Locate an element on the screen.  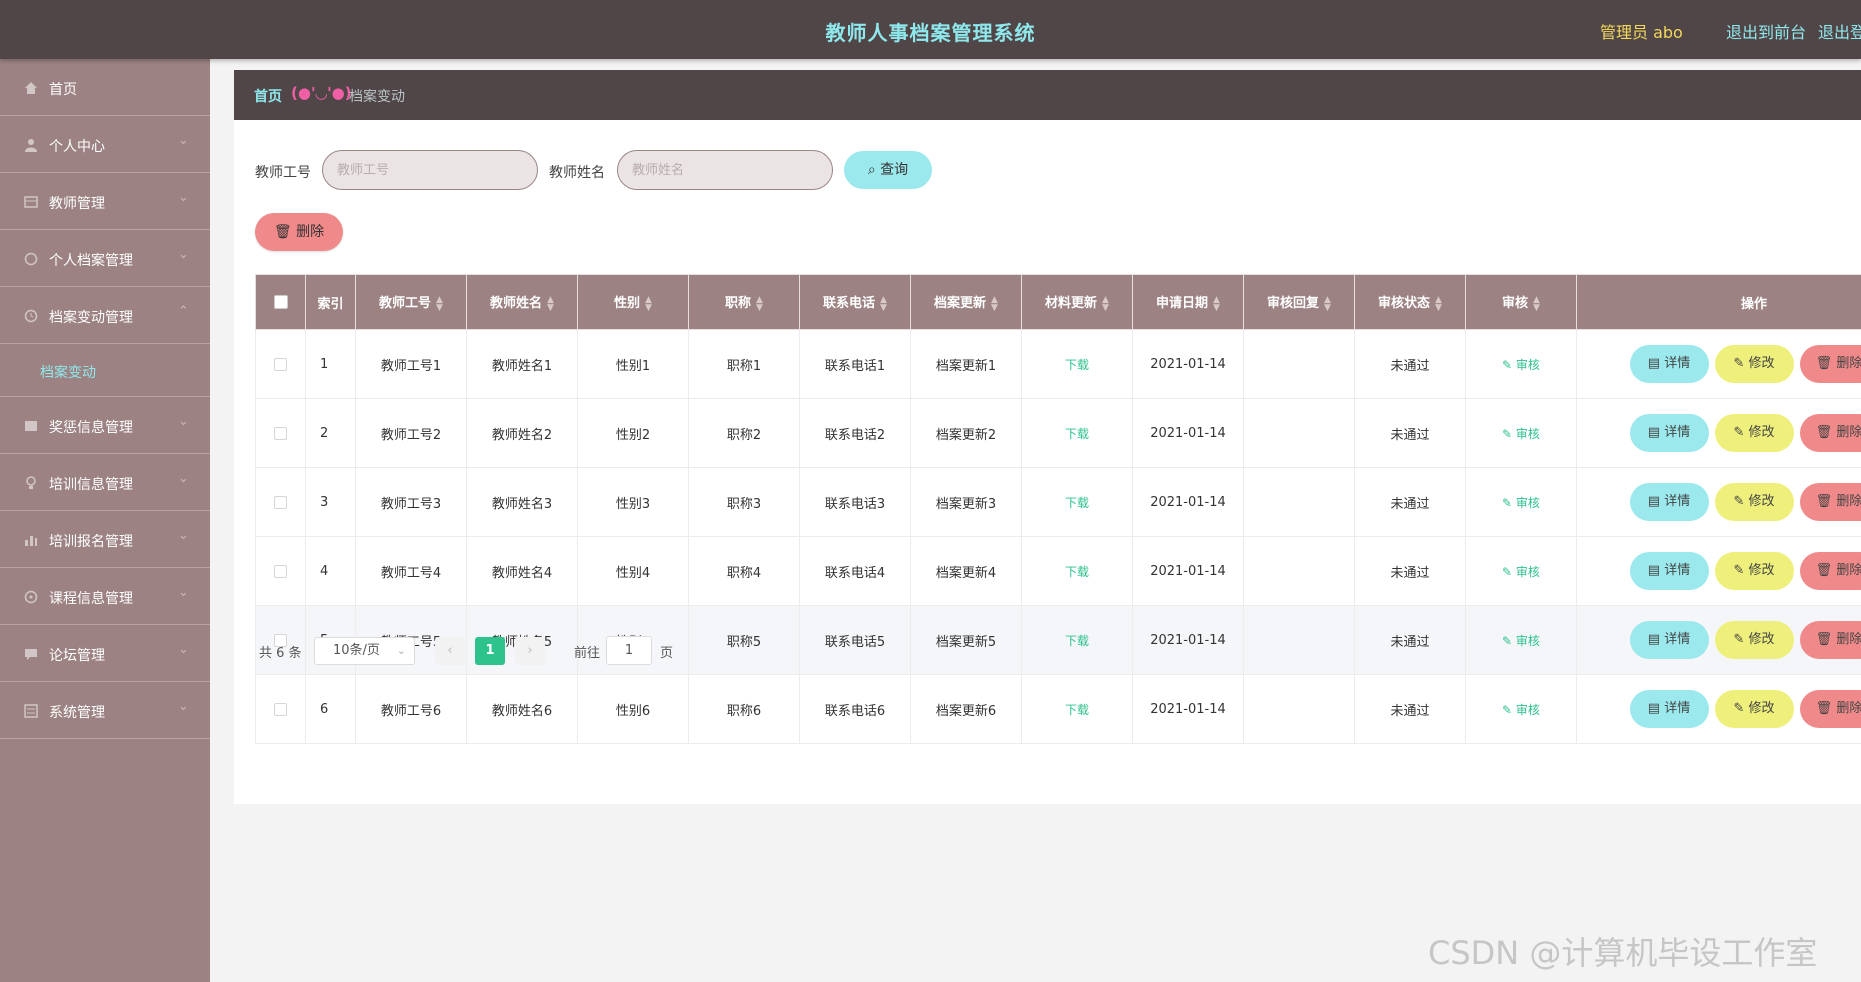
sidebar-item-archive-change: 档案变动管理 ⌃ is located at coordinates (105, 315).